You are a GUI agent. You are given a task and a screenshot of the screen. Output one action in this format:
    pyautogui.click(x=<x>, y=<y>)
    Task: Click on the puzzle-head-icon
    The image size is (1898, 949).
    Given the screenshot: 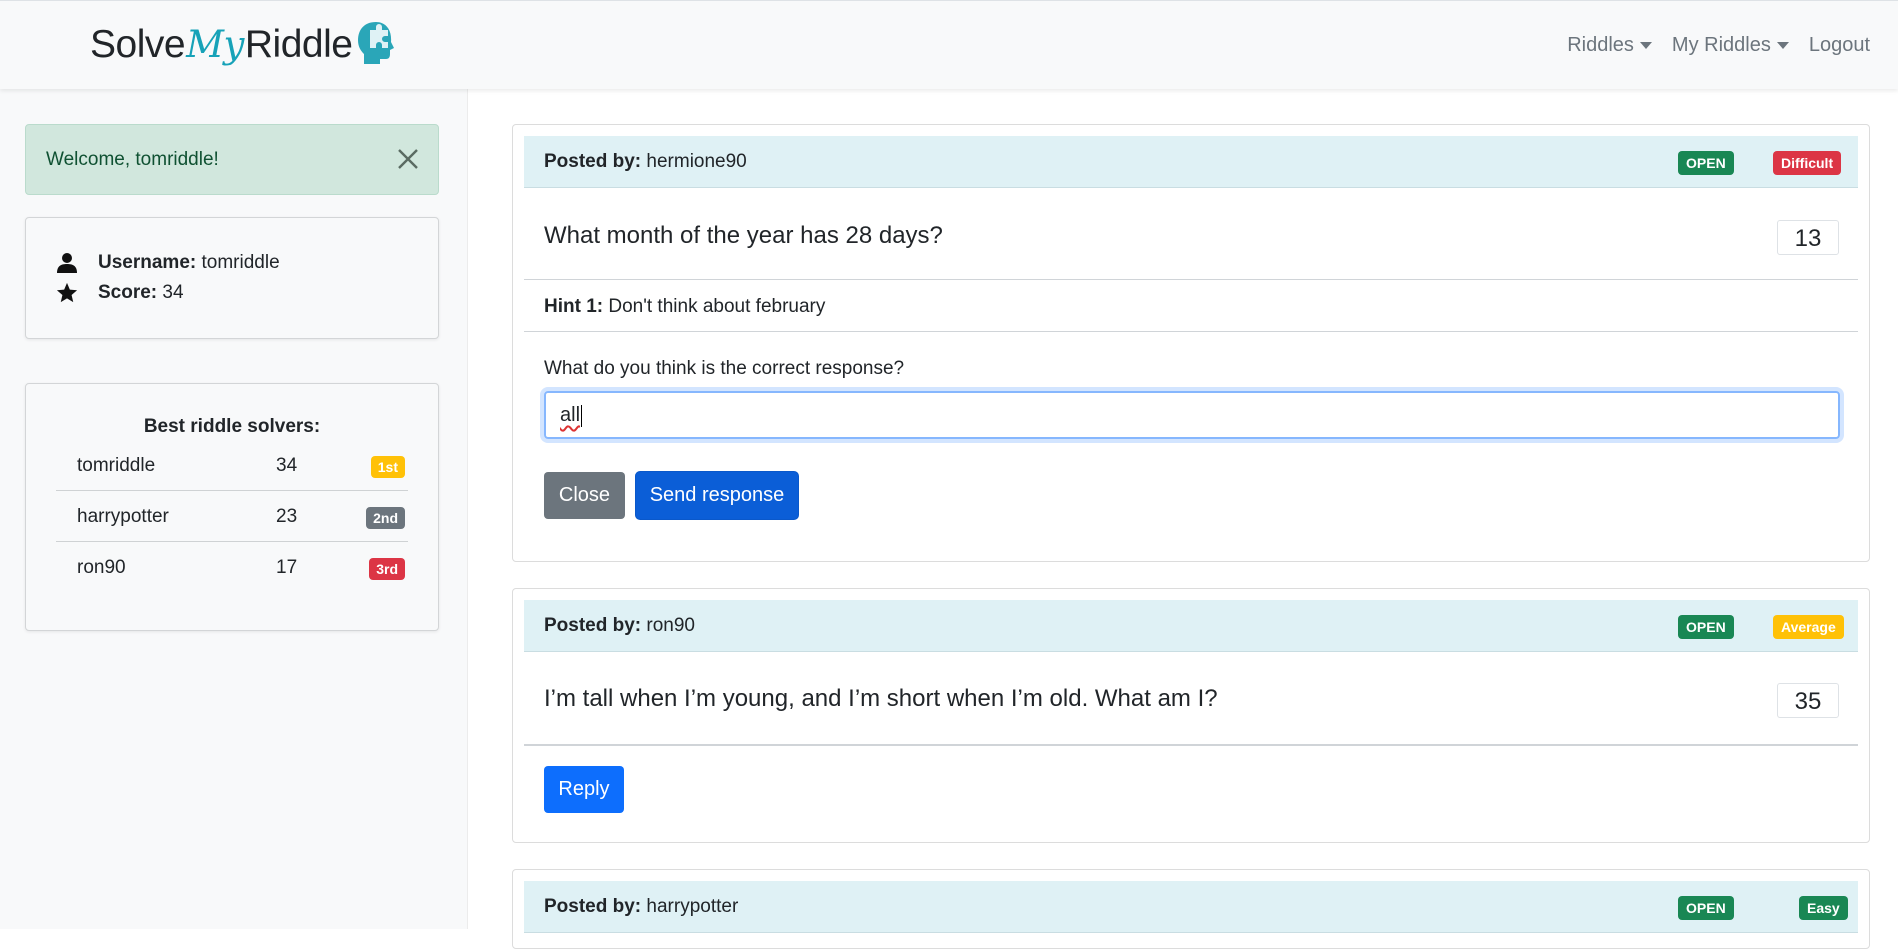 What is the action you would take?
    pyautogui.click(x=376, y=45)
    